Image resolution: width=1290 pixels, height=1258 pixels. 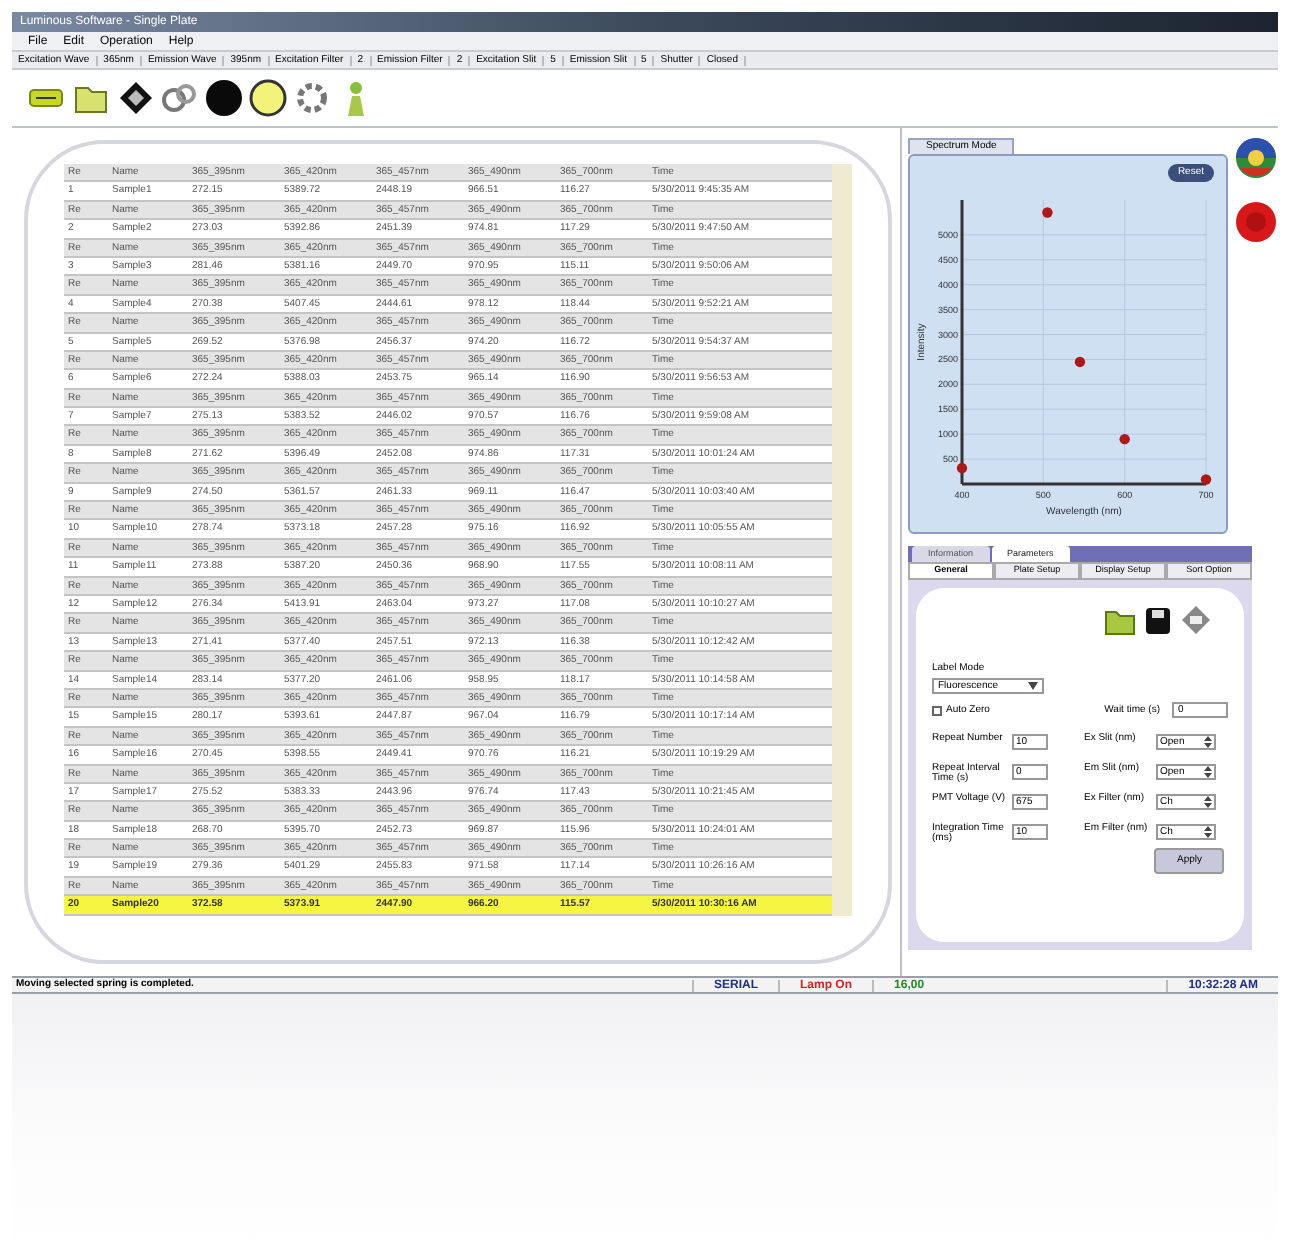 I want to click on checkbox, so click(x=937, y=710).